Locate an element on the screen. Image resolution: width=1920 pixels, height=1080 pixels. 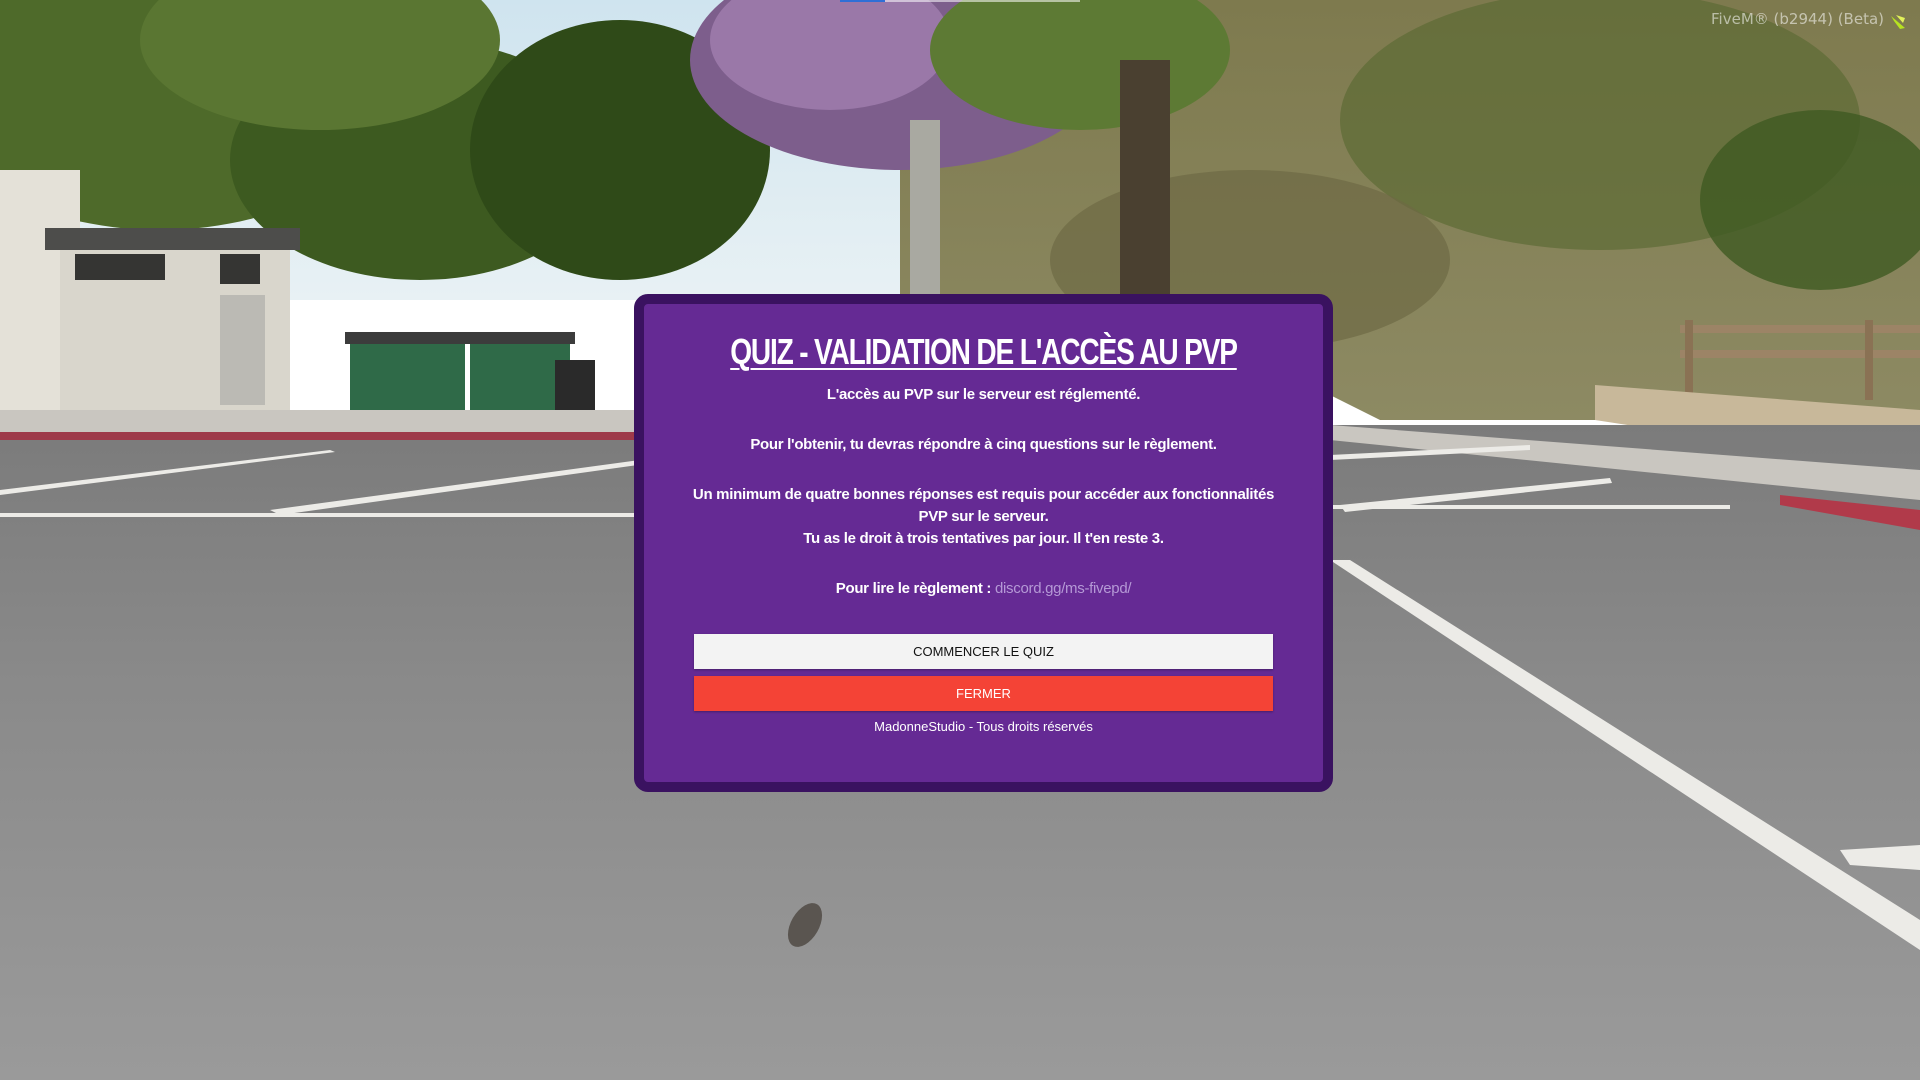
client-version-tag: FiveM® (b2944) (Beta) is located at coordinates (1797, 19).